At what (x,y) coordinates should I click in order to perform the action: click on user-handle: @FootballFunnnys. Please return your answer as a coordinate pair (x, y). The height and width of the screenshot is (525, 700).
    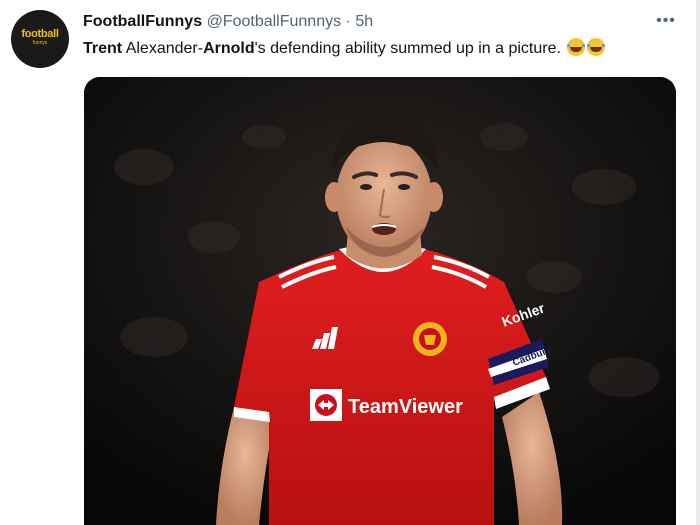
    Looking at the image, I should click on (274, 21).